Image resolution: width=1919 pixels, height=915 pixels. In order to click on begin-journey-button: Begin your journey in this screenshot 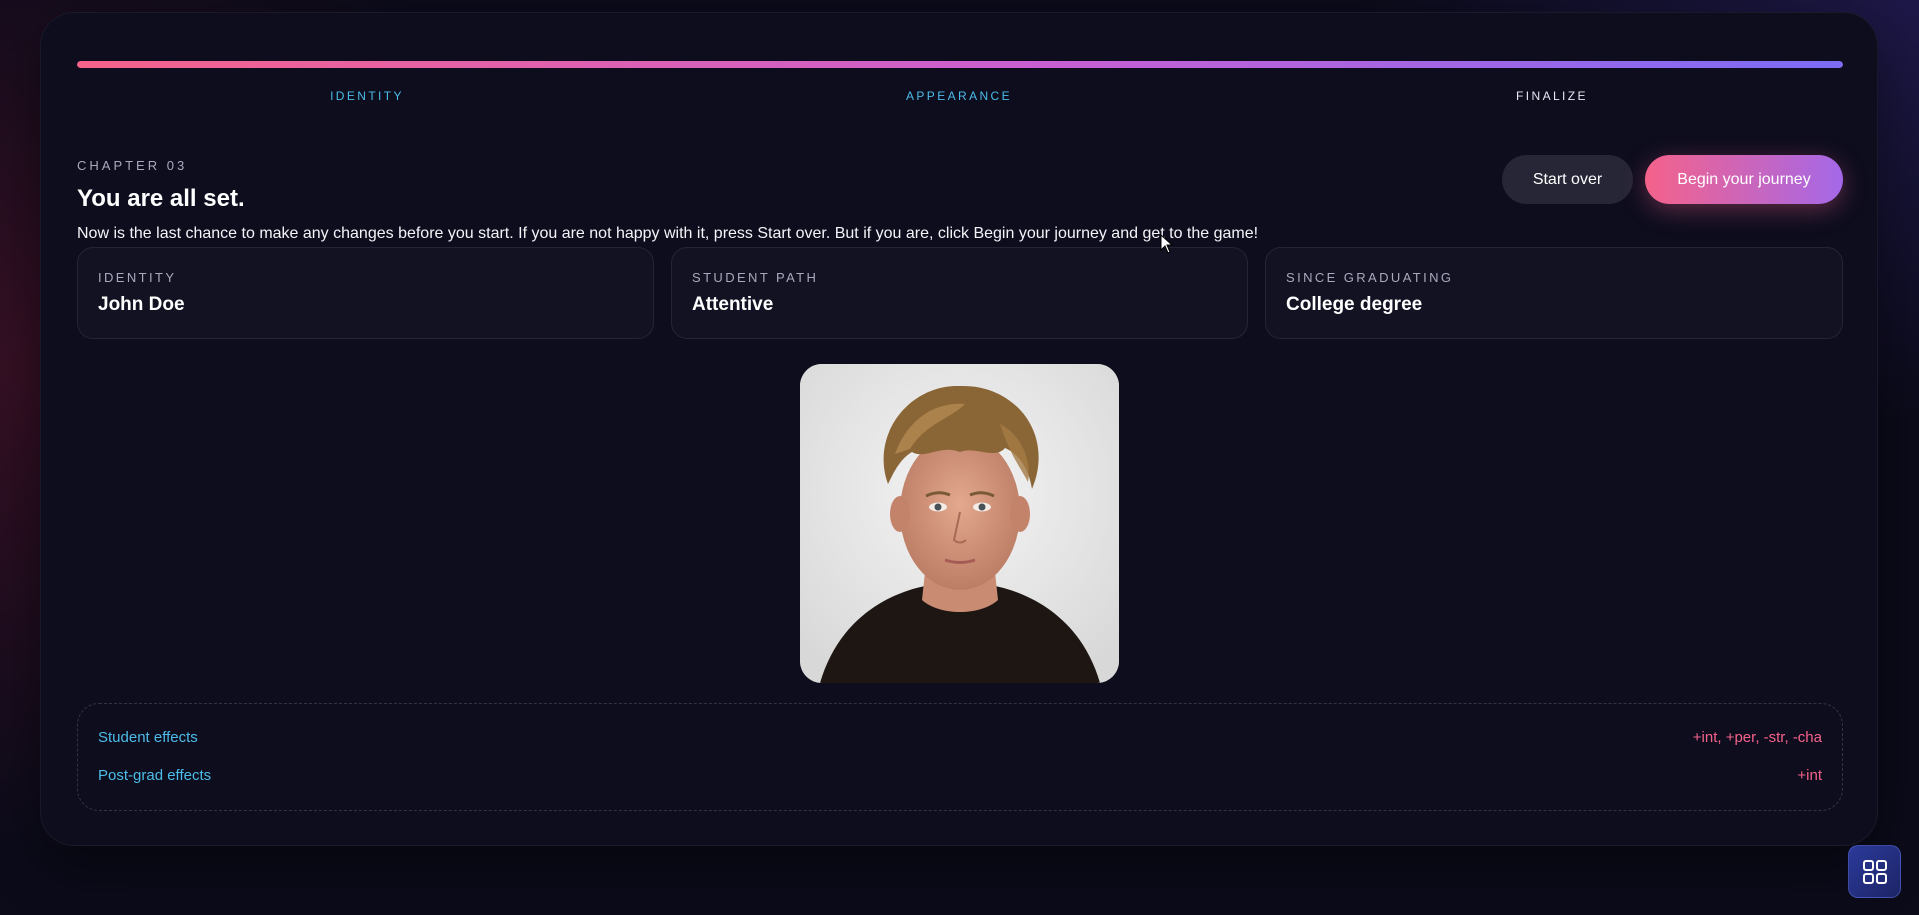, I will do `click(1744, 179)`.